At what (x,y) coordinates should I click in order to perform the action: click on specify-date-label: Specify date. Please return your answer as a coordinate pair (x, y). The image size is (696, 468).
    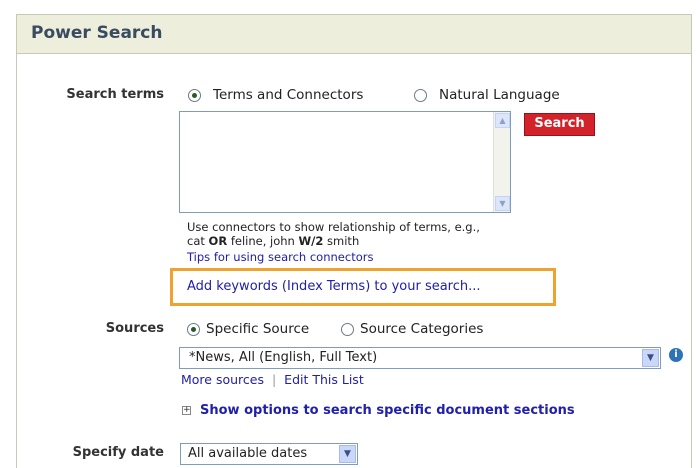
    Looking at the image, I should click on (118, 452).